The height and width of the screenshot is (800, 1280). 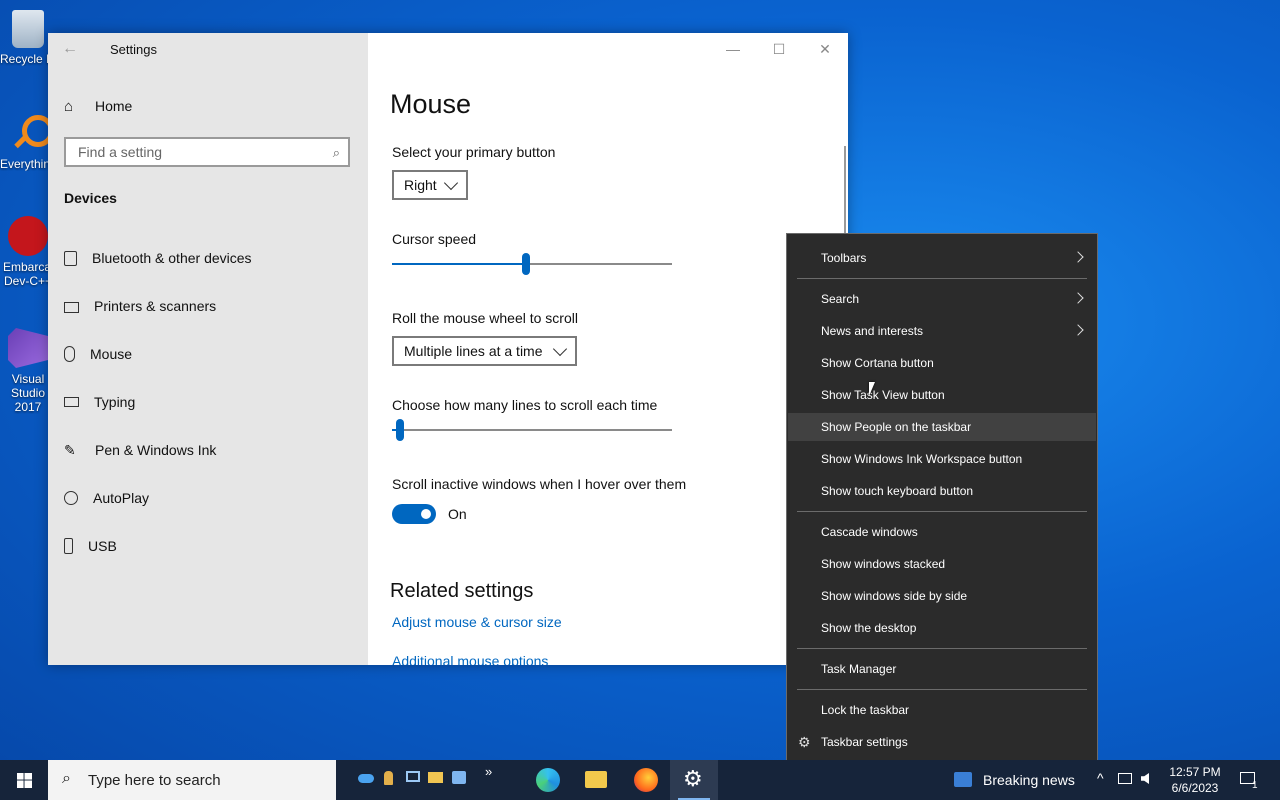 I want to click on news-widget: Breaking news, so click(x=1014, y=780).